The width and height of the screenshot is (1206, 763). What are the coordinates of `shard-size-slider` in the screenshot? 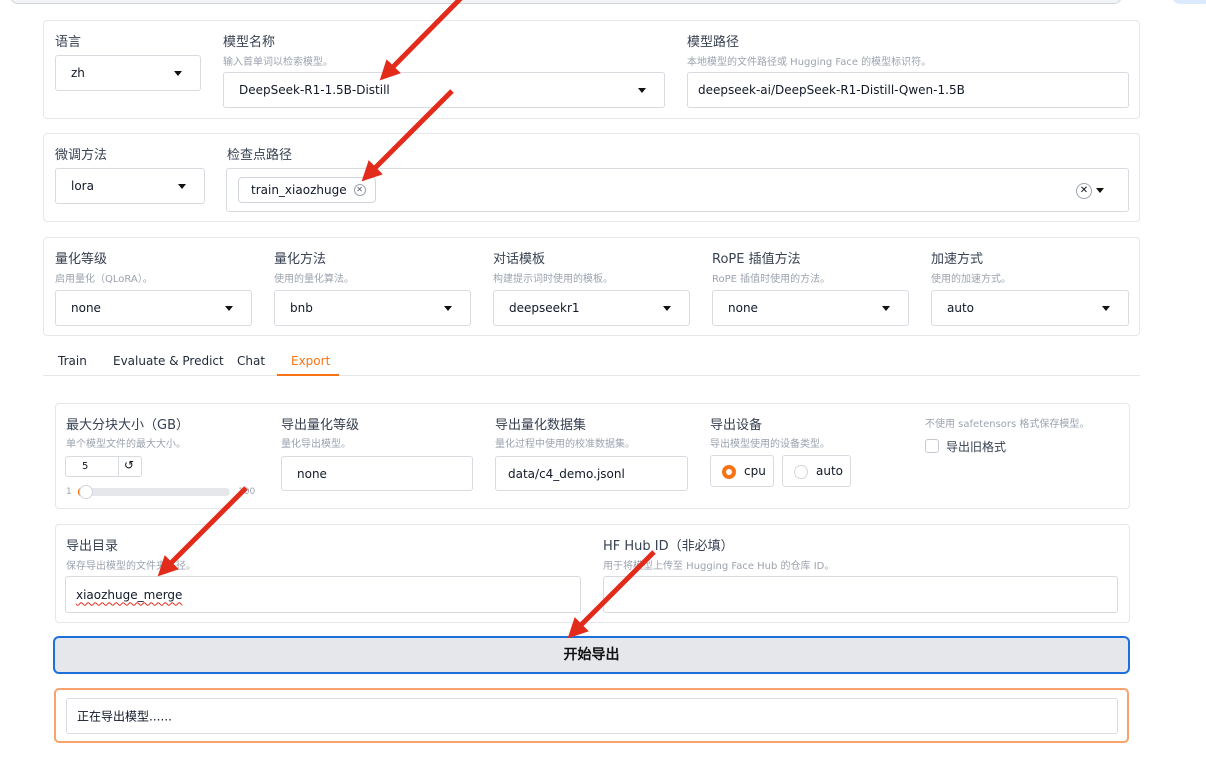 It's located at (154, 492).